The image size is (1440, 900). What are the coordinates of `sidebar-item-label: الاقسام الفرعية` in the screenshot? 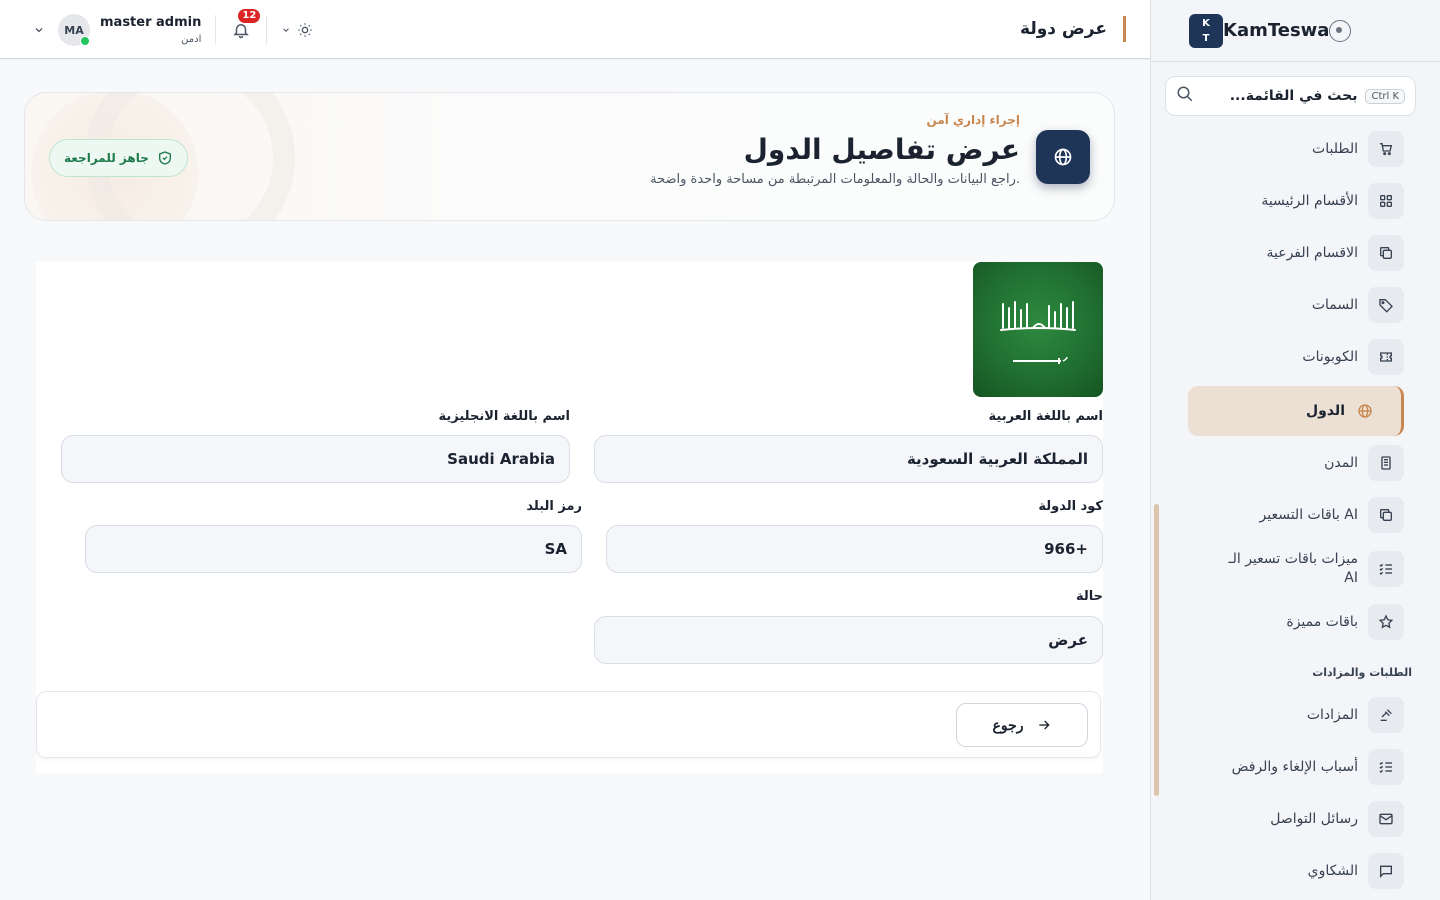 It's located at (1312, 252).